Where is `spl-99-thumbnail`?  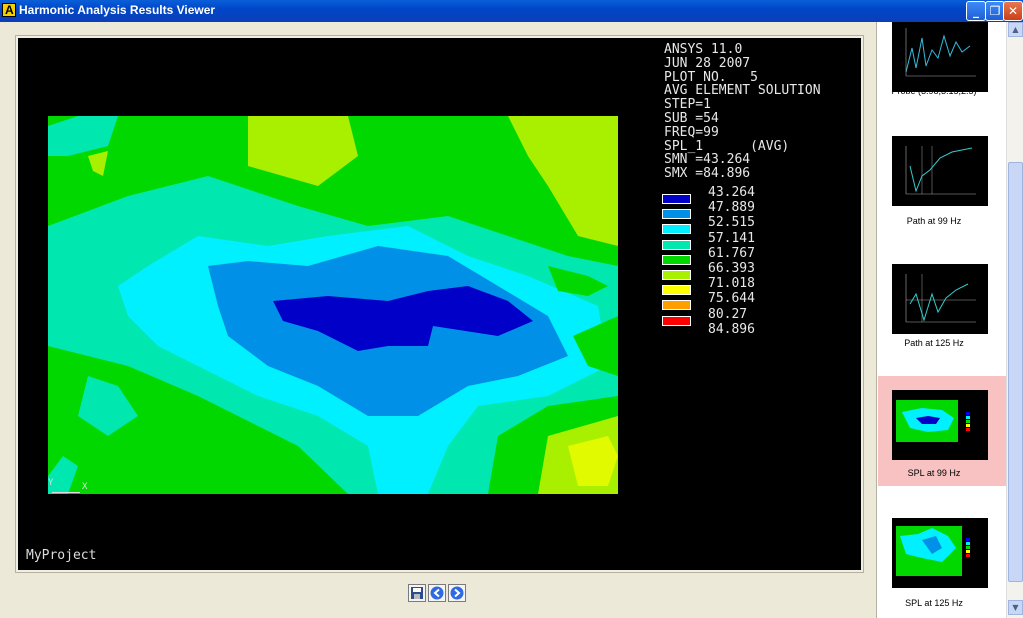 spl-99-thumbnail is located at coordinates (940, 425).